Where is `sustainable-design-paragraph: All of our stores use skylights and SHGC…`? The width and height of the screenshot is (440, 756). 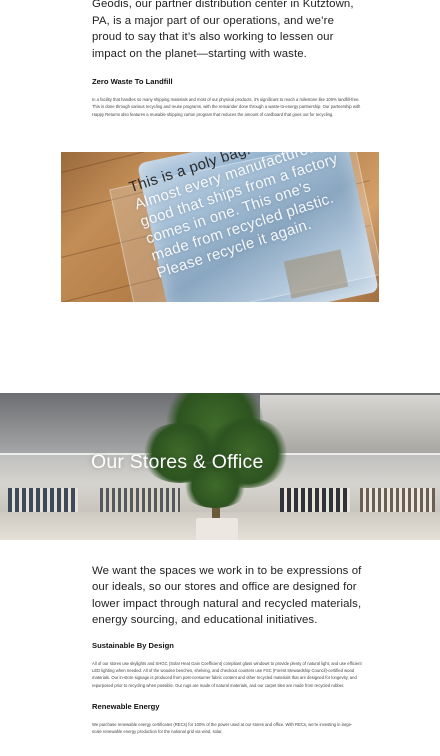
sustainable-design-paragraph: All of our stores use skylights and SHGC… is located at coordinates (227, 674).